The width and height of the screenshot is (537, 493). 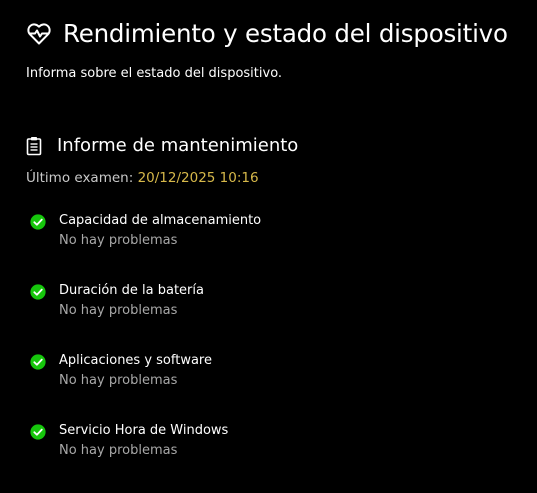 I want to click on last-scan: Último examen: 20/12/2025 10:16, so click(x=142, y=178).